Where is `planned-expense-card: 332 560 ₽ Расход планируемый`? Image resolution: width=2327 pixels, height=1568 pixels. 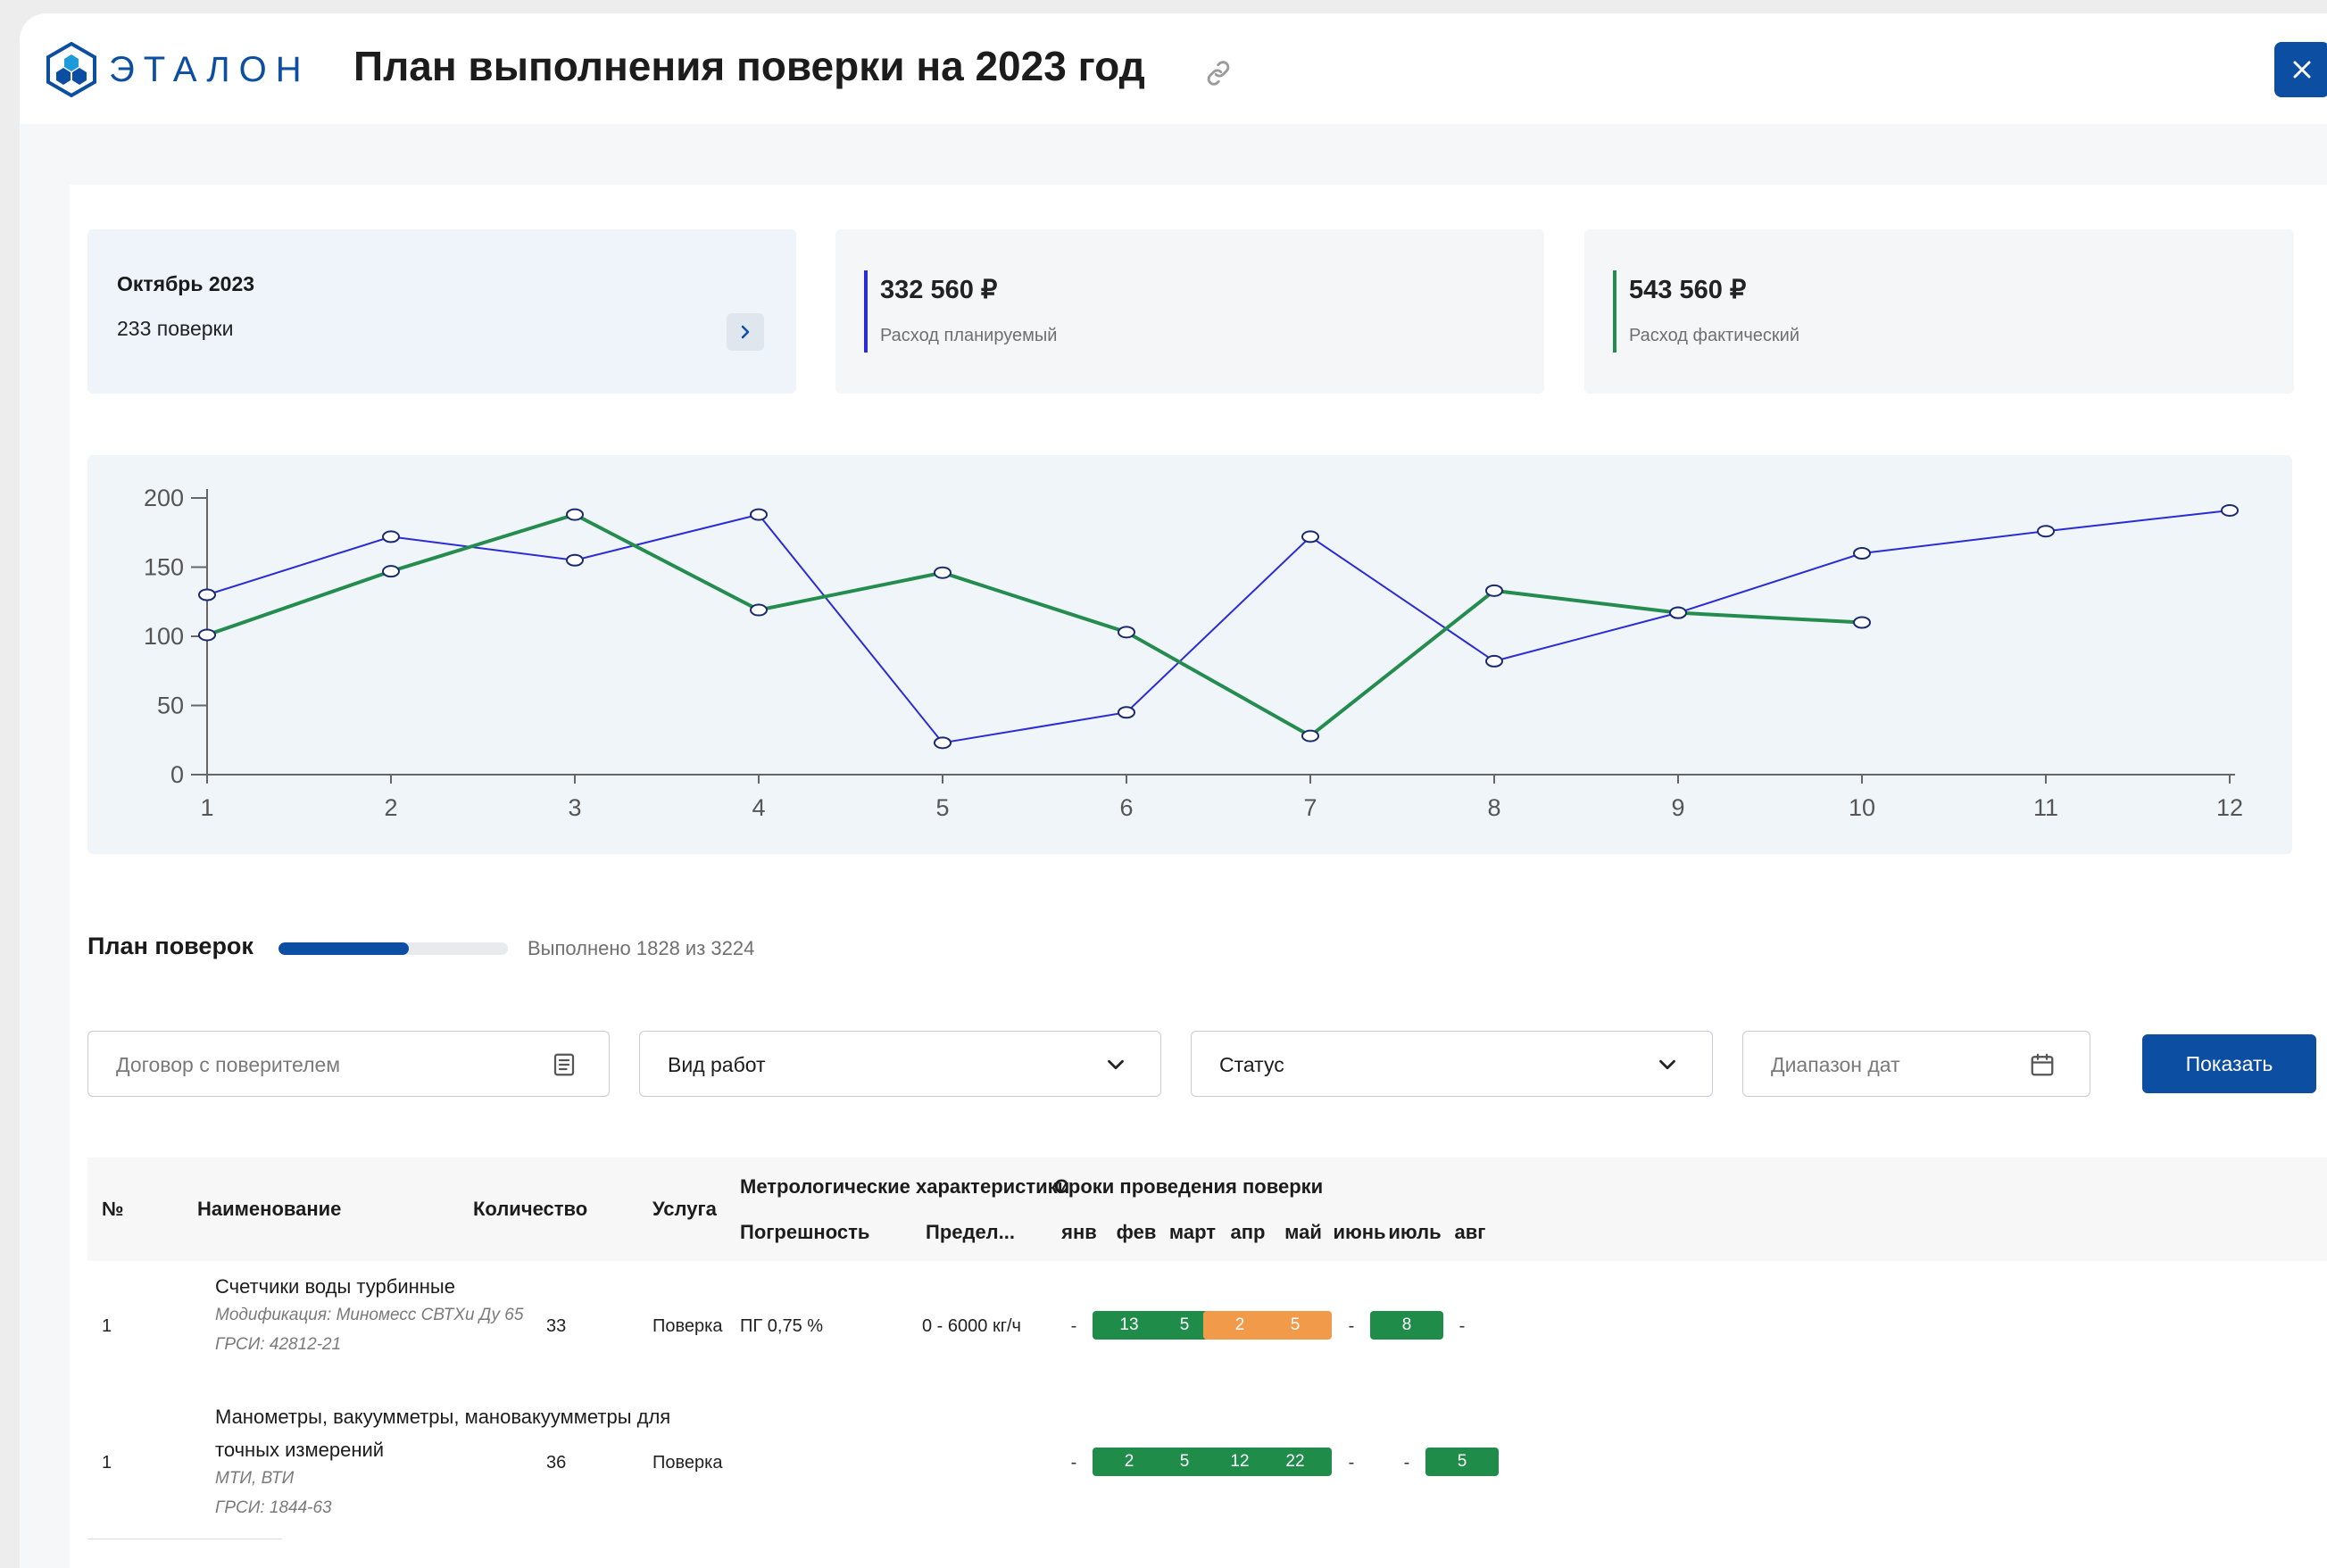
planned-expense-card: 332 560 ₽ Расход планируемый is located at coordinates (1190, 311).